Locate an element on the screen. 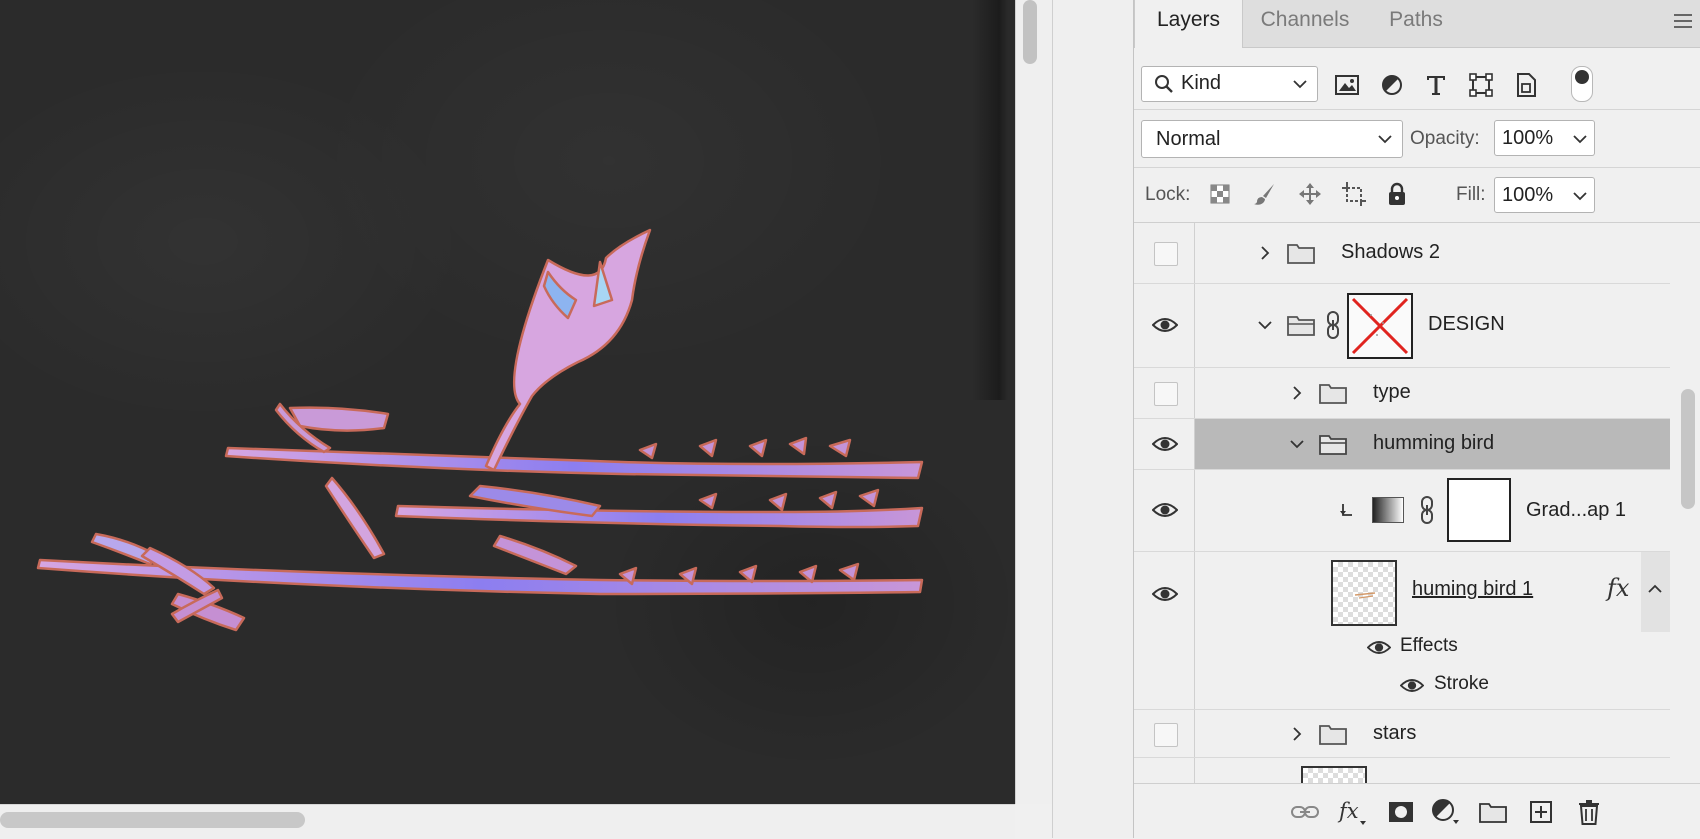 This screenshot has width=1700, height=839. opacity-input: 100% is located at coordinates (1530, 138).